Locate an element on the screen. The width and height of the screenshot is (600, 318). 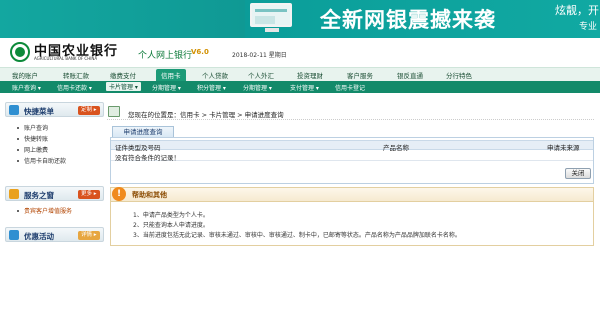
quick-menu-title: 快捷菜单 is located at coordinates (39, 111).